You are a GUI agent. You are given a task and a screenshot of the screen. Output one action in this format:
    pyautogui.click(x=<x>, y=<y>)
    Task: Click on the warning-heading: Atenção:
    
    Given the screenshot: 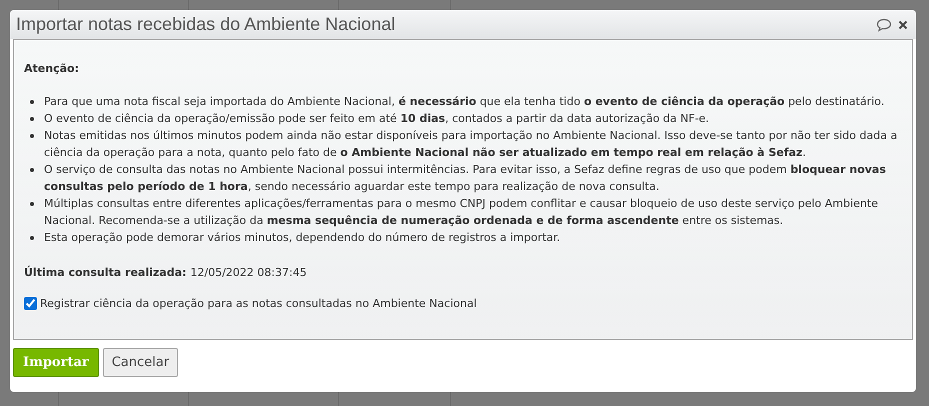 What is the action you would take?
    pyautogui.click(x=52, y=68)
    